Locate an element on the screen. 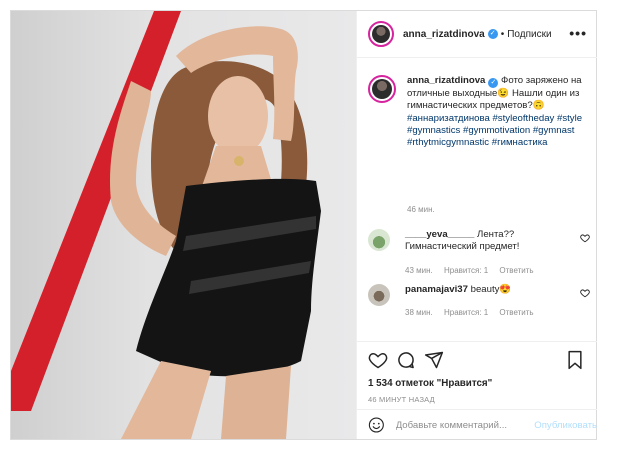  left-leg-shape is located at coordinates (166, 400).